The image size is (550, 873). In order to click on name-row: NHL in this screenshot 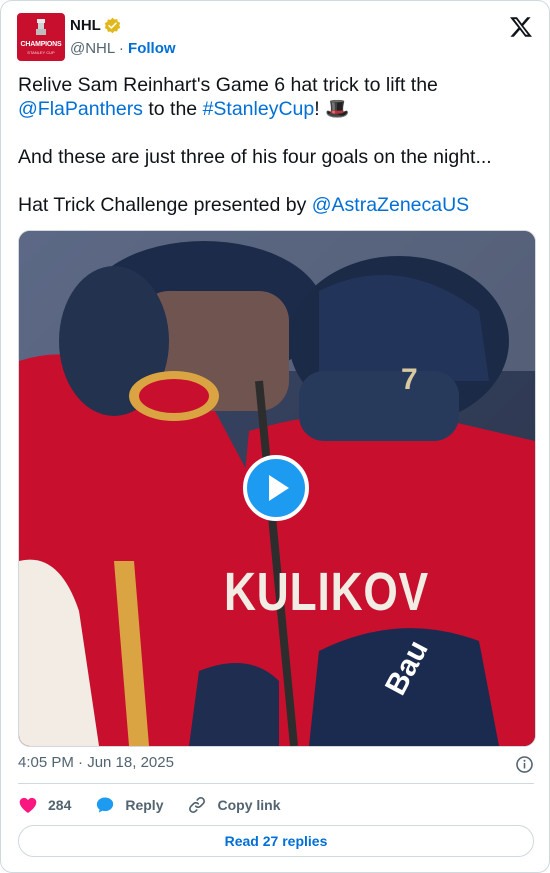, I will do `click(95, 25)`.